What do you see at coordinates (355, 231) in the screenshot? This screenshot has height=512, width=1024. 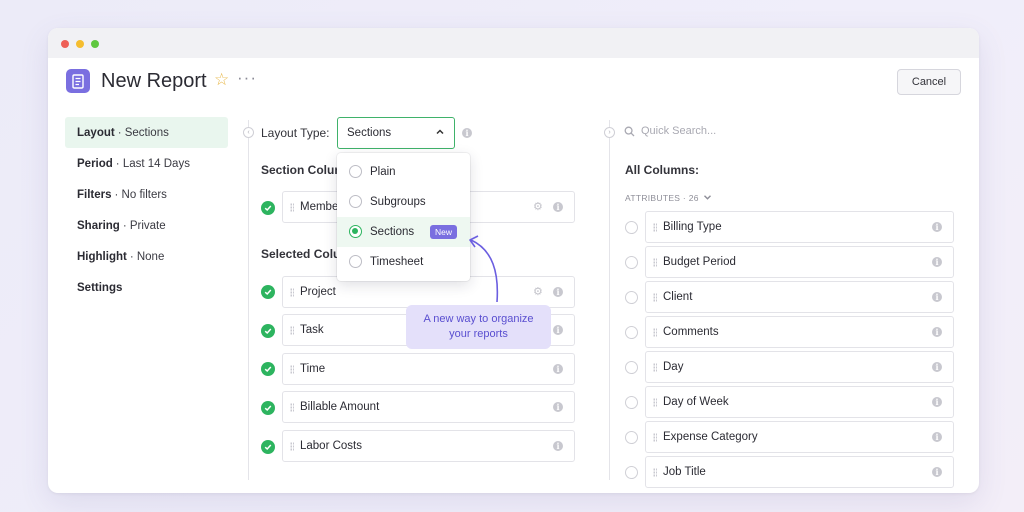 I see `radio-button-selected` at bounding box center [355, 231].